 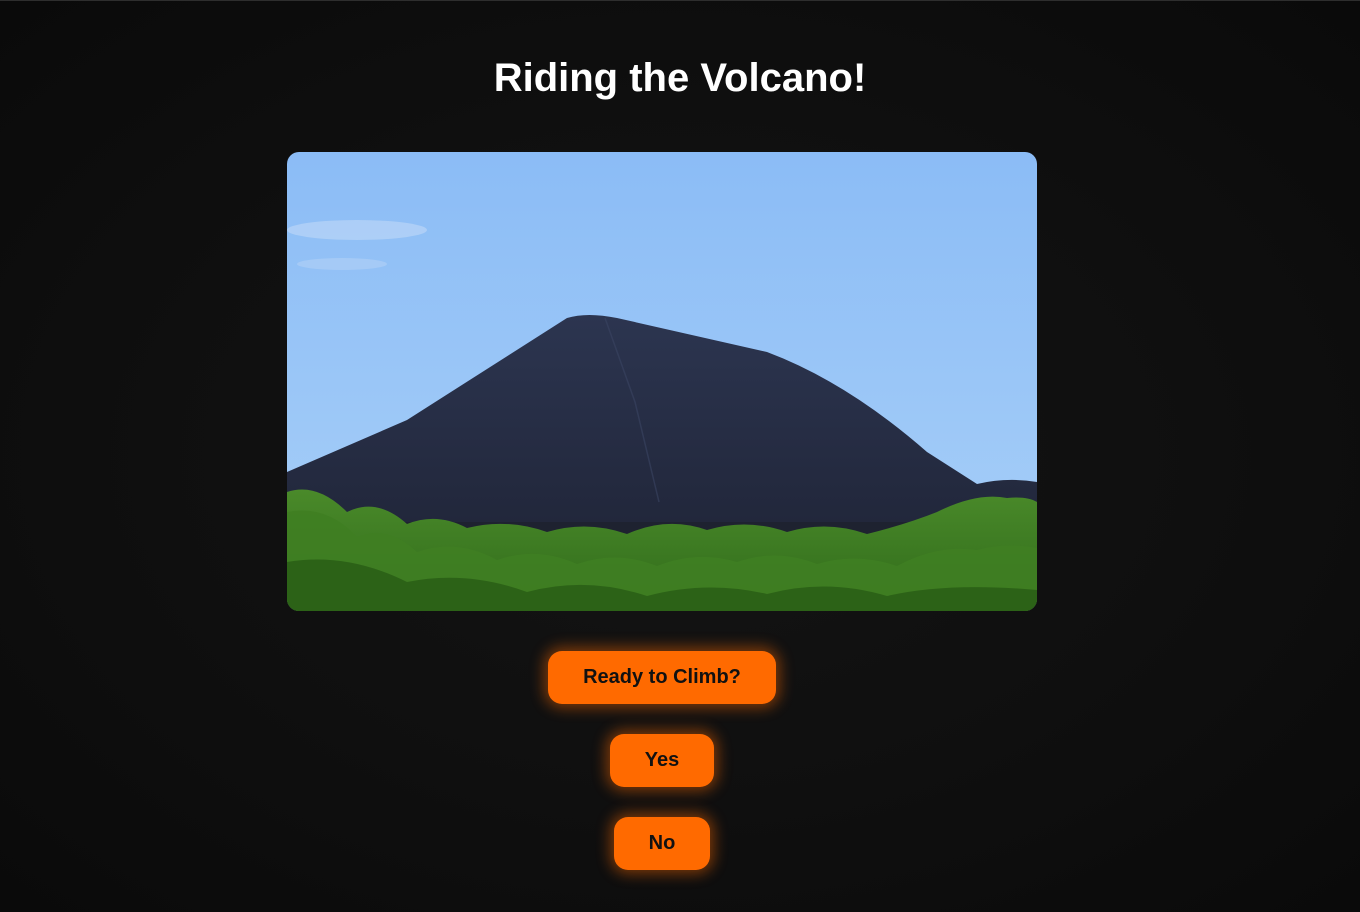 What do you see at coordinates (662, 843) in the screenshot?
I see `no-button: No` at bounding box center [662, 843].